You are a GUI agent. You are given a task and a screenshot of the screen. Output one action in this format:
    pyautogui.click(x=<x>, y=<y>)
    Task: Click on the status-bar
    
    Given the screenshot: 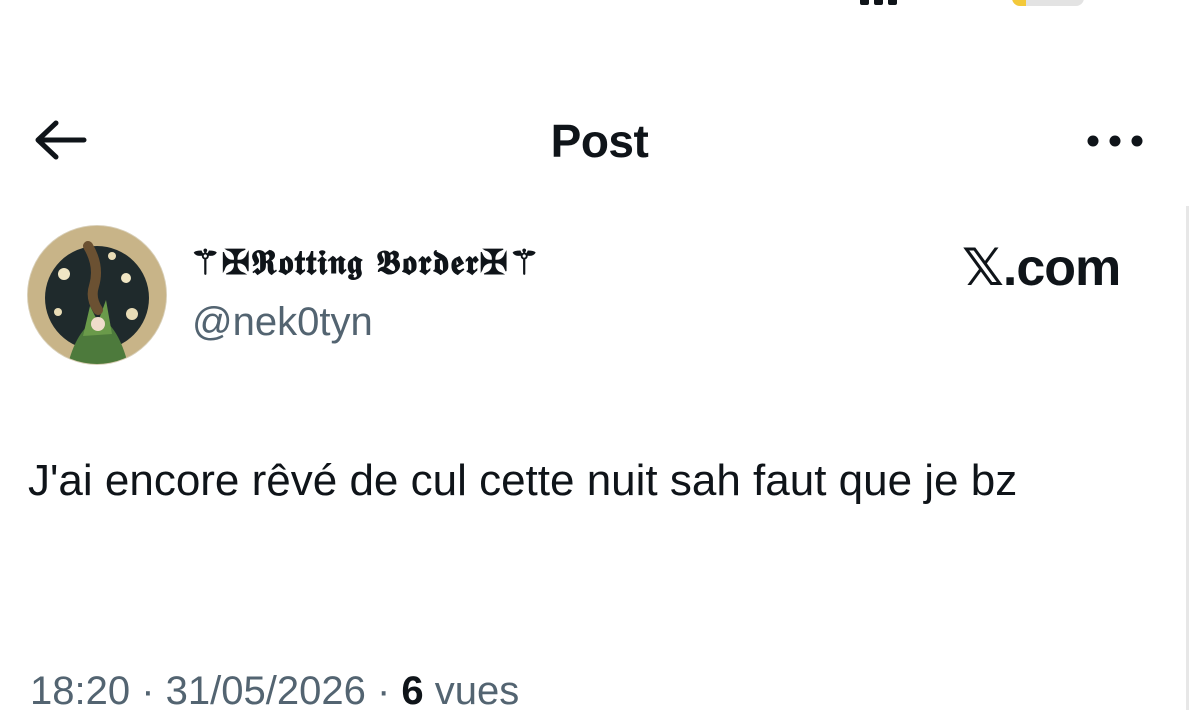 What is the action you would take?
    pyautogui.click(x=599, y=5)
    